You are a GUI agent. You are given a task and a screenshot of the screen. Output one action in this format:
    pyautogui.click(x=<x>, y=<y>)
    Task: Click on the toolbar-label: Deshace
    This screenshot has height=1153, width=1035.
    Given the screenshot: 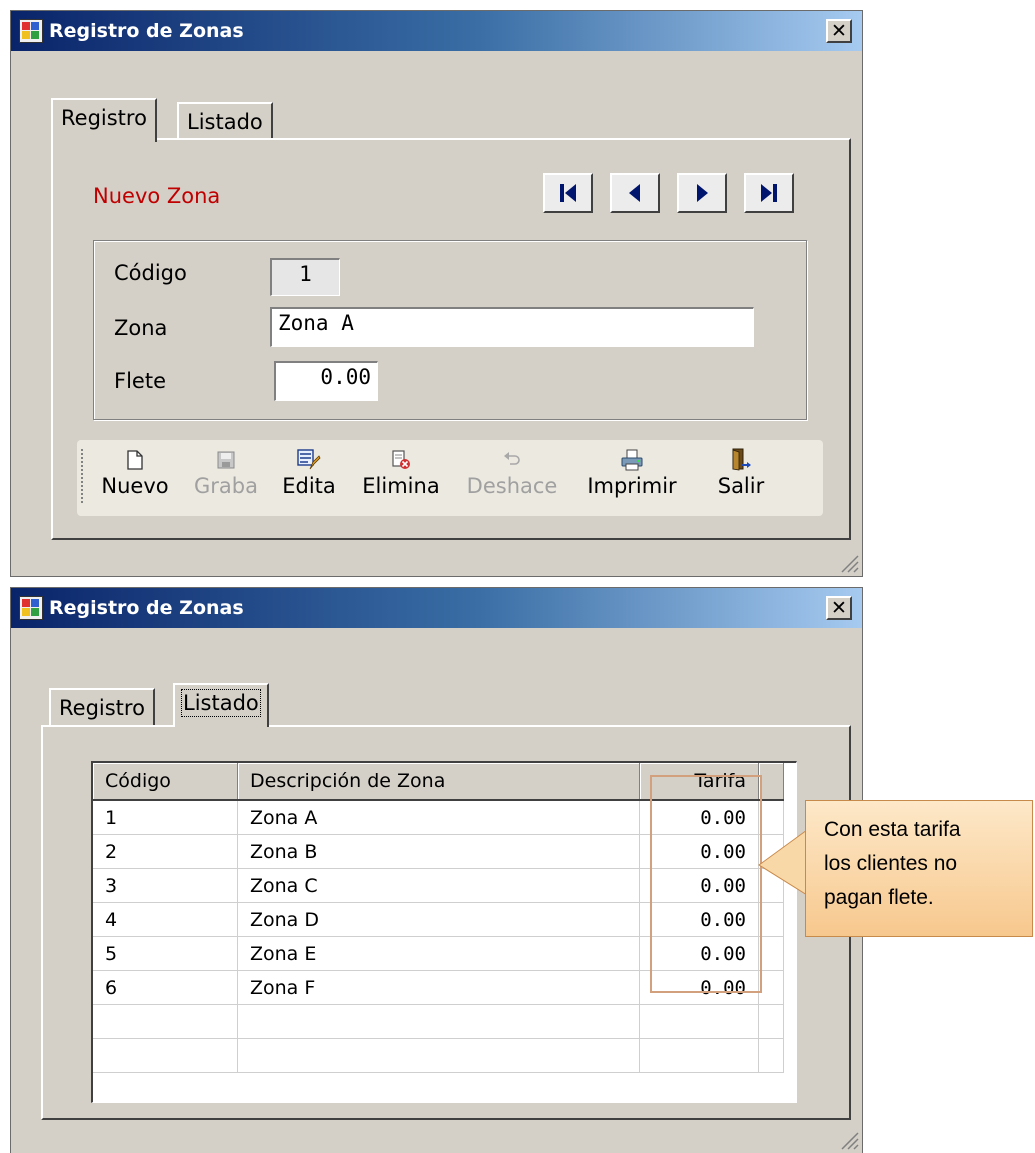 What is the action you would take?
    pyautogui.click(x=512, y=486)
    